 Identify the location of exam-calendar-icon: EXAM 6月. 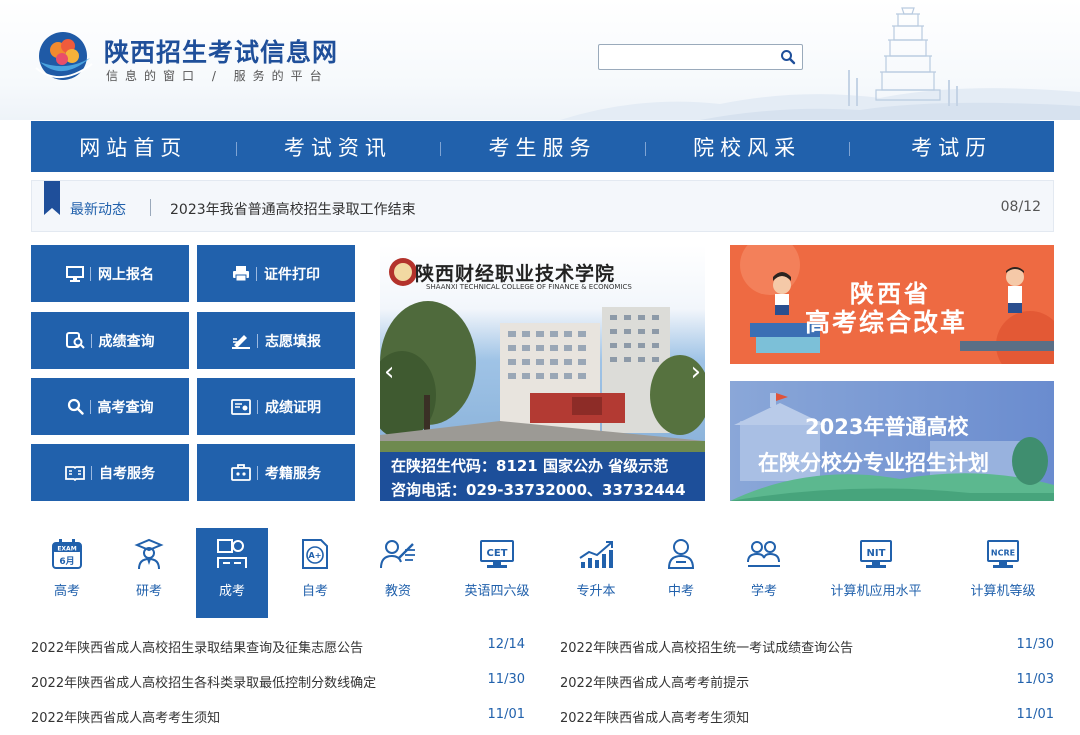
(67, 554).